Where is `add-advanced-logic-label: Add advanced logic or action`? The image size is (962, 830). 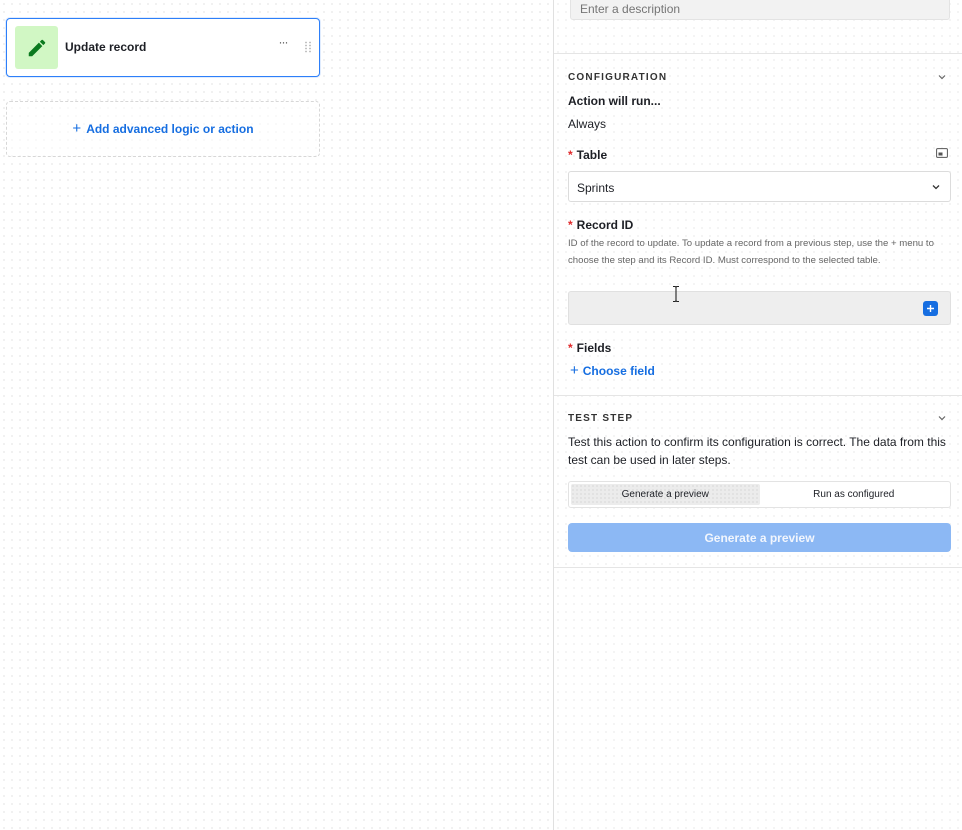 add-advanced-logic-label: Add advanced logic or action is located at coordinates (170, 129).